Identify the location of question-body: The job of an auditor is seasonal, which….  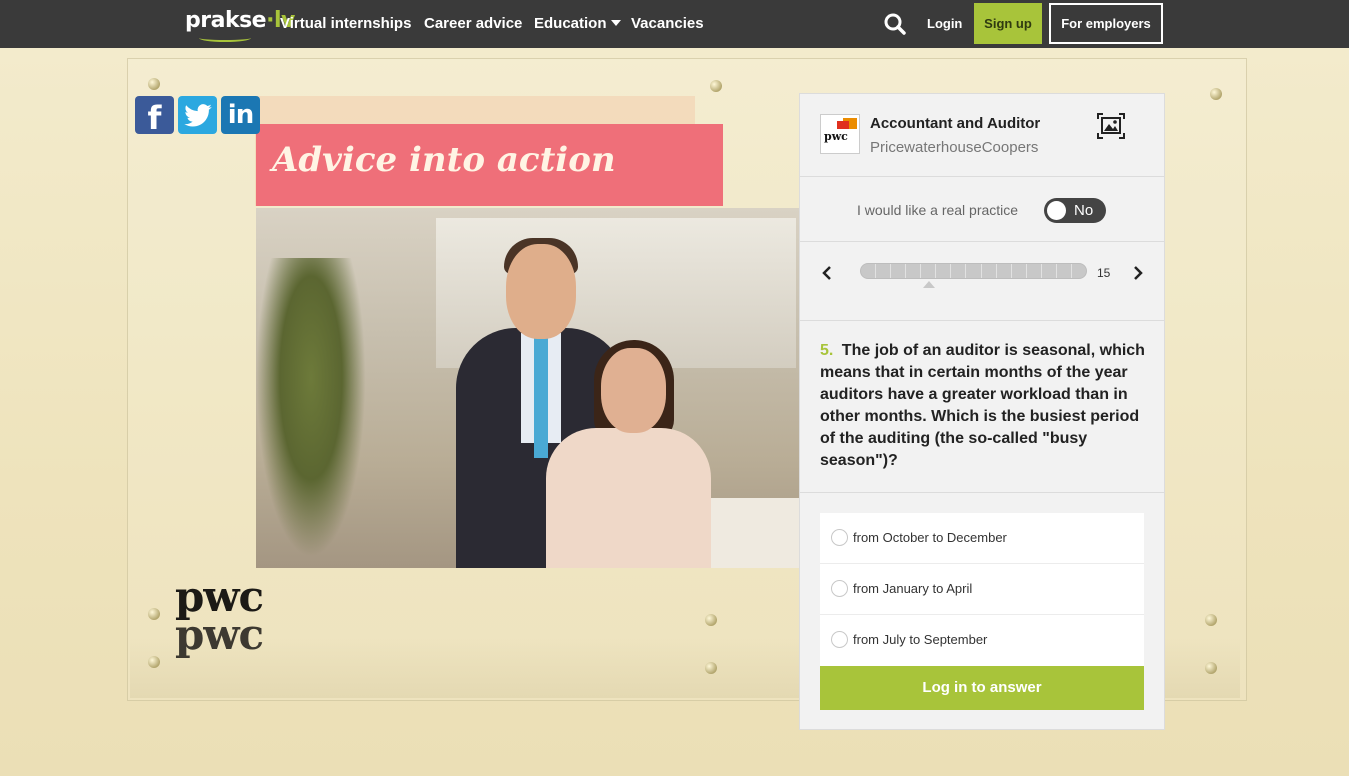
(982, 405).